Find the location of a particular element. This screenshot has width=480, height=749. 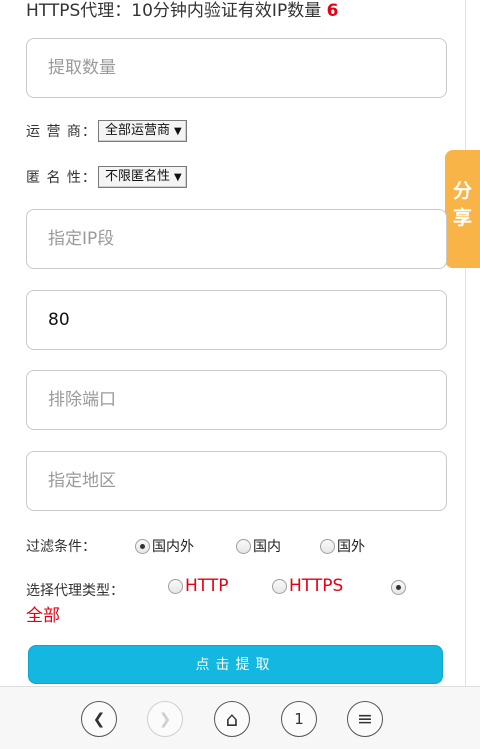

carrier-select: 全部运营商 ▼ is located at coordinates (142, 131).